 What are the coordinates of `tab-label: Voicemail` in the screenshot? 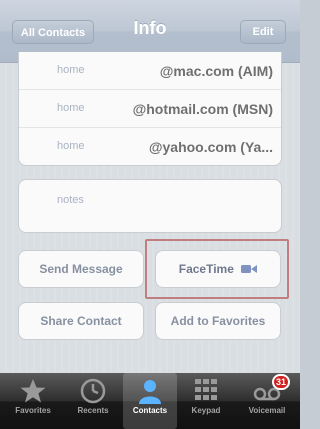 It's located at (267, 410).